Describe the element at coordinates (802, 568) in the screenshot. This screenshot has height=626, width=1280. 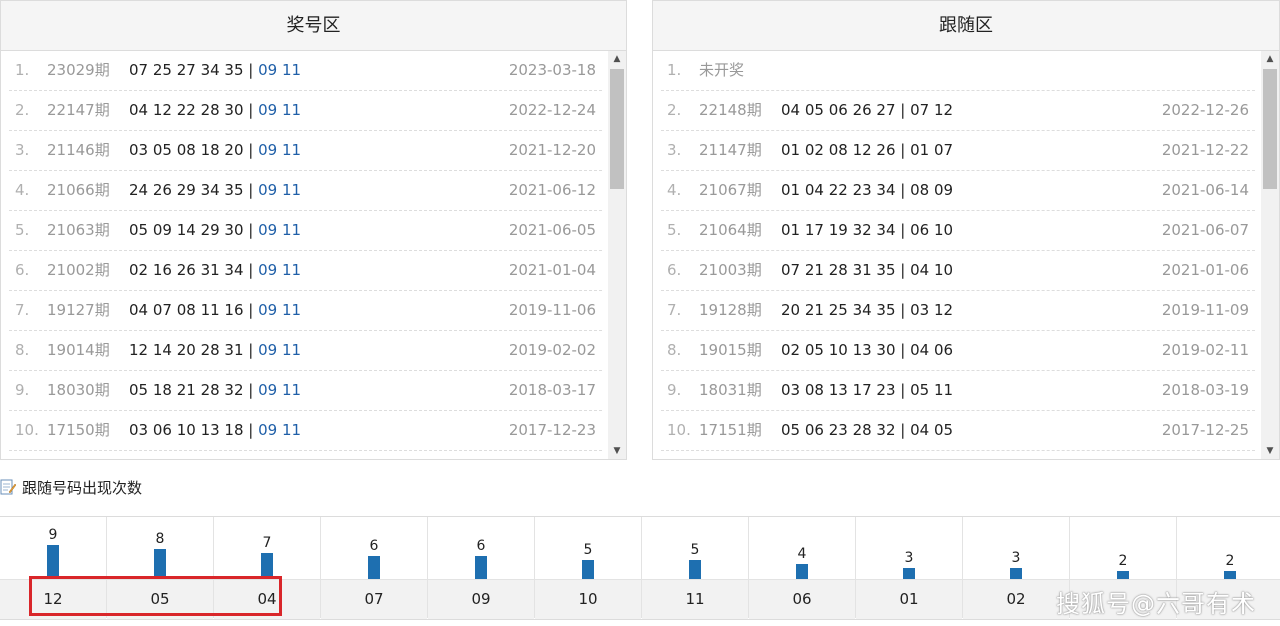
I see `chart-column: 4 06` at that location.